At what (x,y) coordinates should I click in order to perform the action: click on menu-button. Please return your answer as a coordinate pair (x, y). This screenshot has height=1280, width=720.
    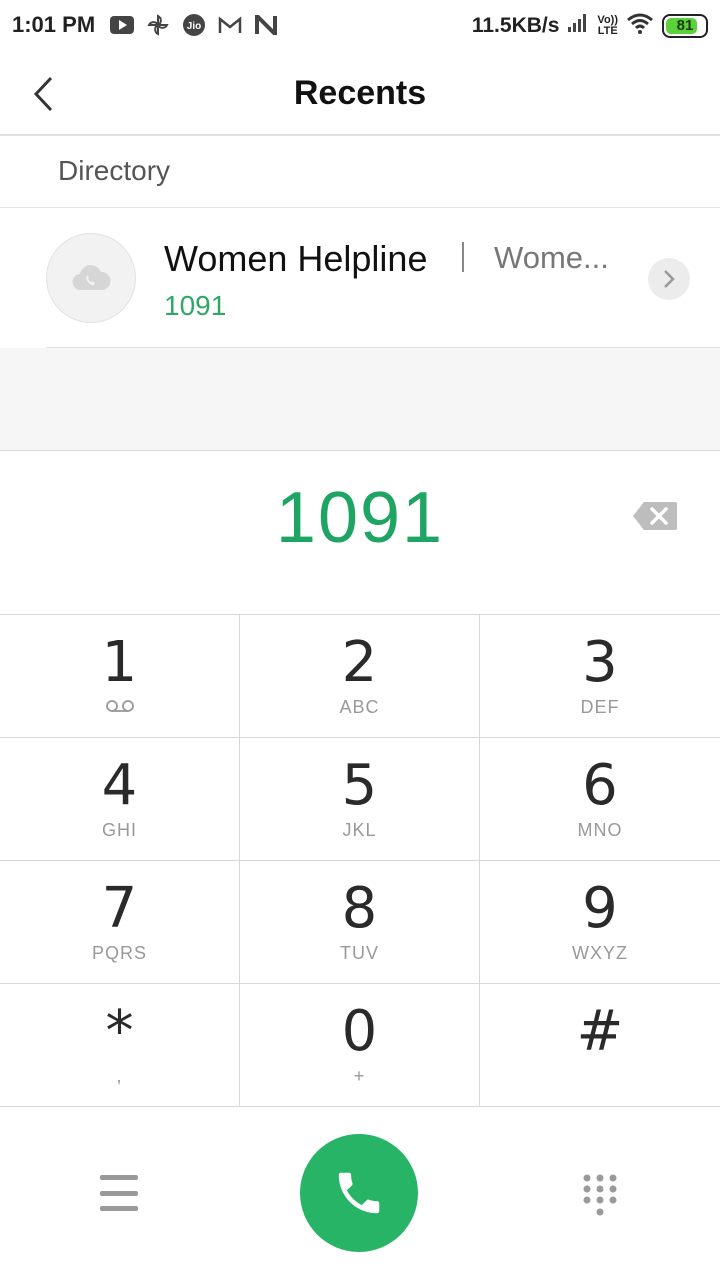
    Looking at the image, I should click on (119, 1193).